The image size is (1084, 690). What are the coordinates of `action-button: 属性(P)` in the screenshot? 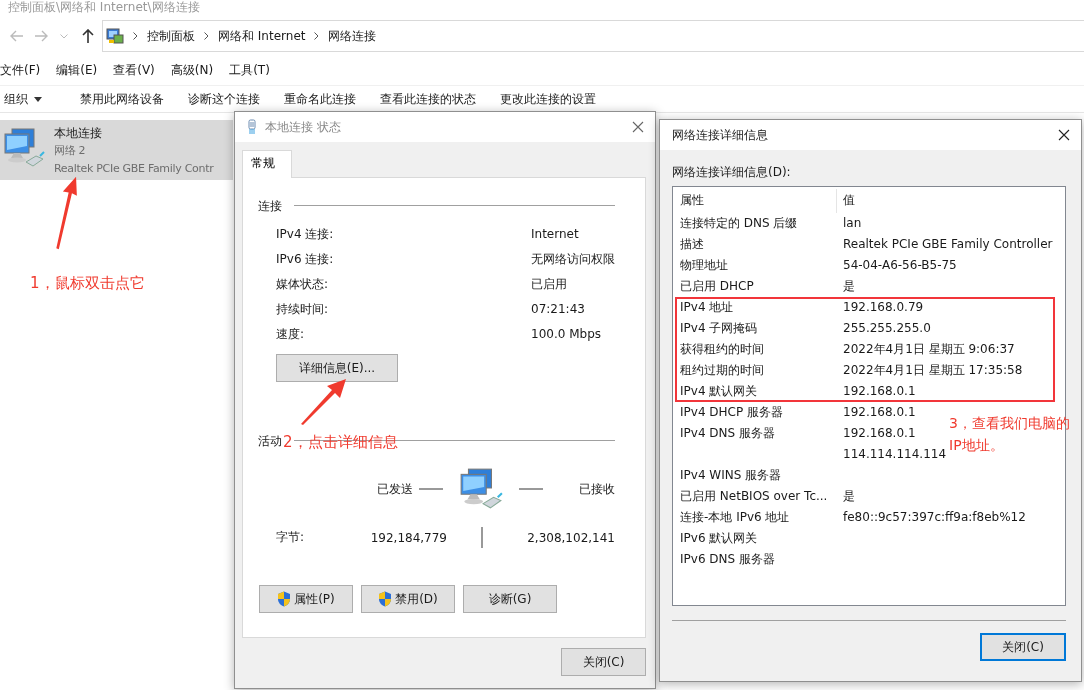 It's located at (306, 599).